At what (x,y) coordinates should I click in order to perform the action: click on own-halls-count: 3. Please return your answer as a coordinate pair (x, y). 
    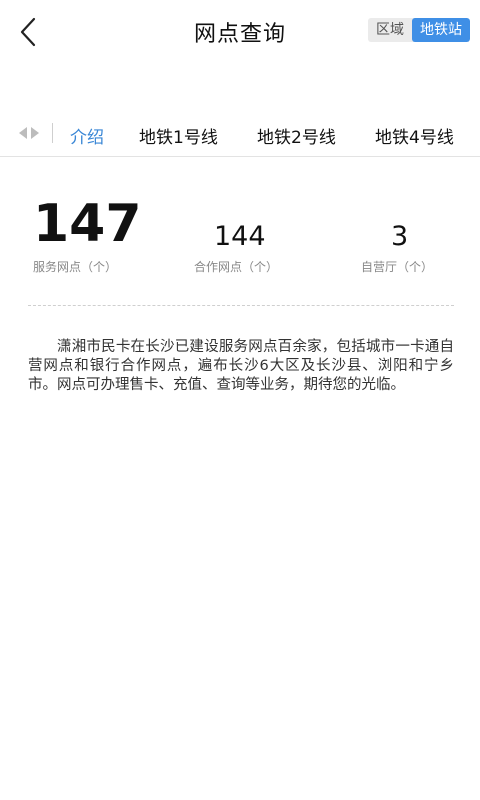
    Looking at the image, I should click on (400, 236).